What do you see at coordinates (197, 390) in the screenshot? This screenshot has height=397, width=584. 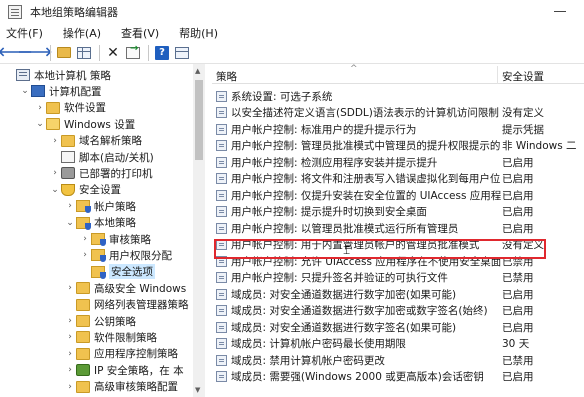 I see `scroll-down-icon: ▼` at bounding box center [197, 390].